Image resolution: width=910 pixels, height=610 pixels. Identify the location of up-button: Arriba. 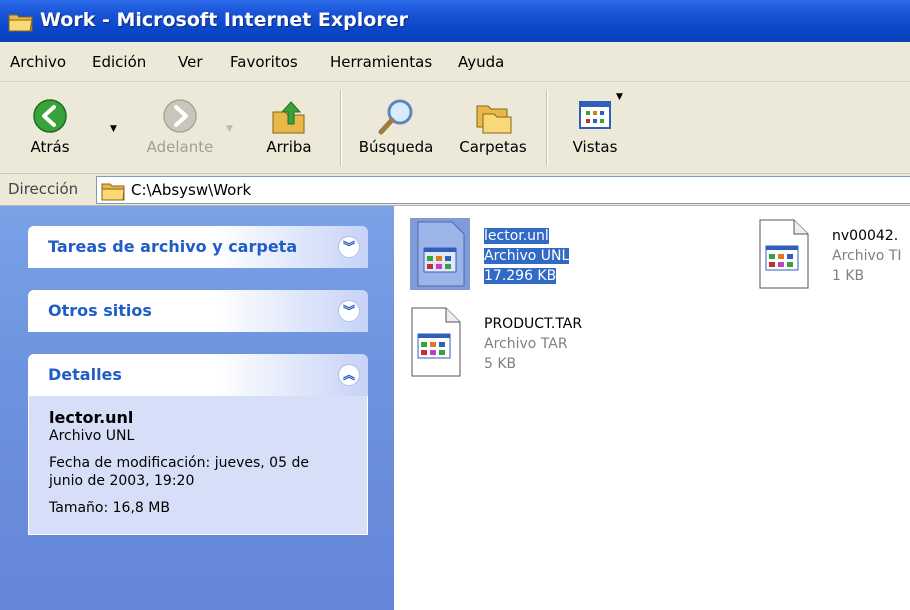
(289, 128).